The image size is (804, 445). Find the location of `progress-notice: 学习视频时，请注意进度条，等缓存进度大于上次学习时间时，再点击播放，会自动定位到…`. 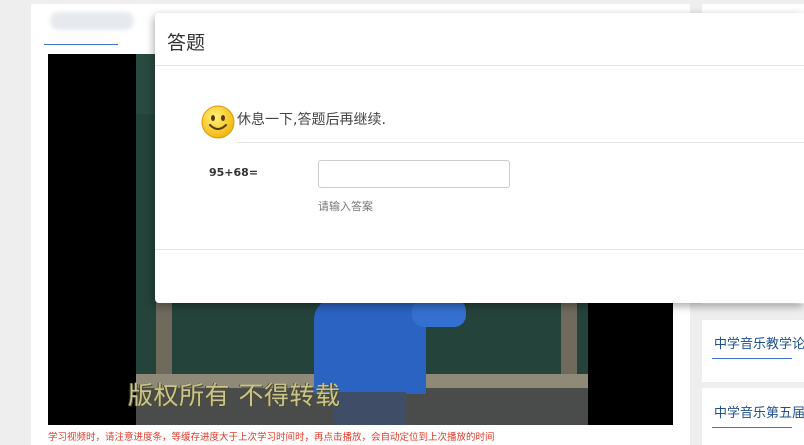

progress-notice: 学习视频时，请注意进度条，等缓存进度大于上次学习时间时，再点击播放，会自动定位到… is located at coordinates (271, 437).